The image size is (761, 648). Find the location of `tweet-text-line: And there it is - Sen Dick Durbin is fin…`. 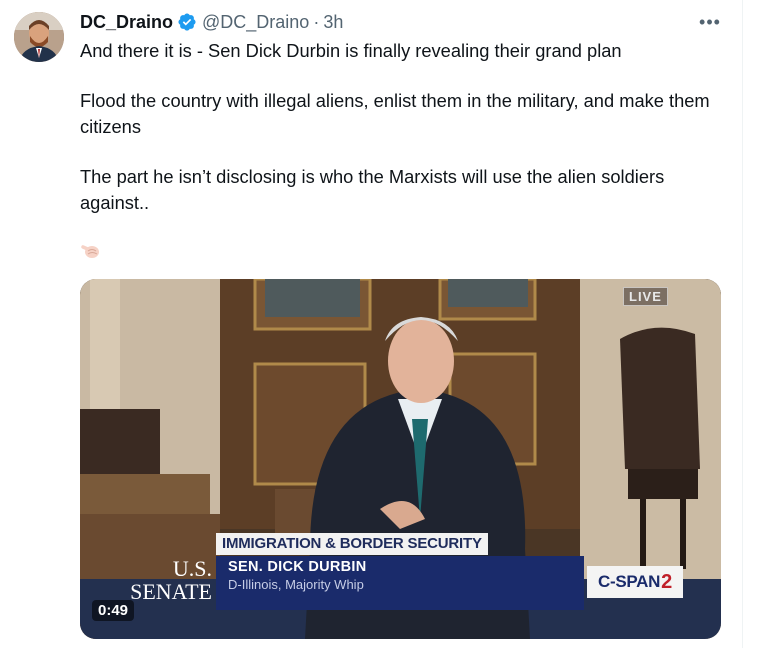

tweet-text-line: And there it is - Sen Dick Durbin is fin… is located at coordinates (351, 50).